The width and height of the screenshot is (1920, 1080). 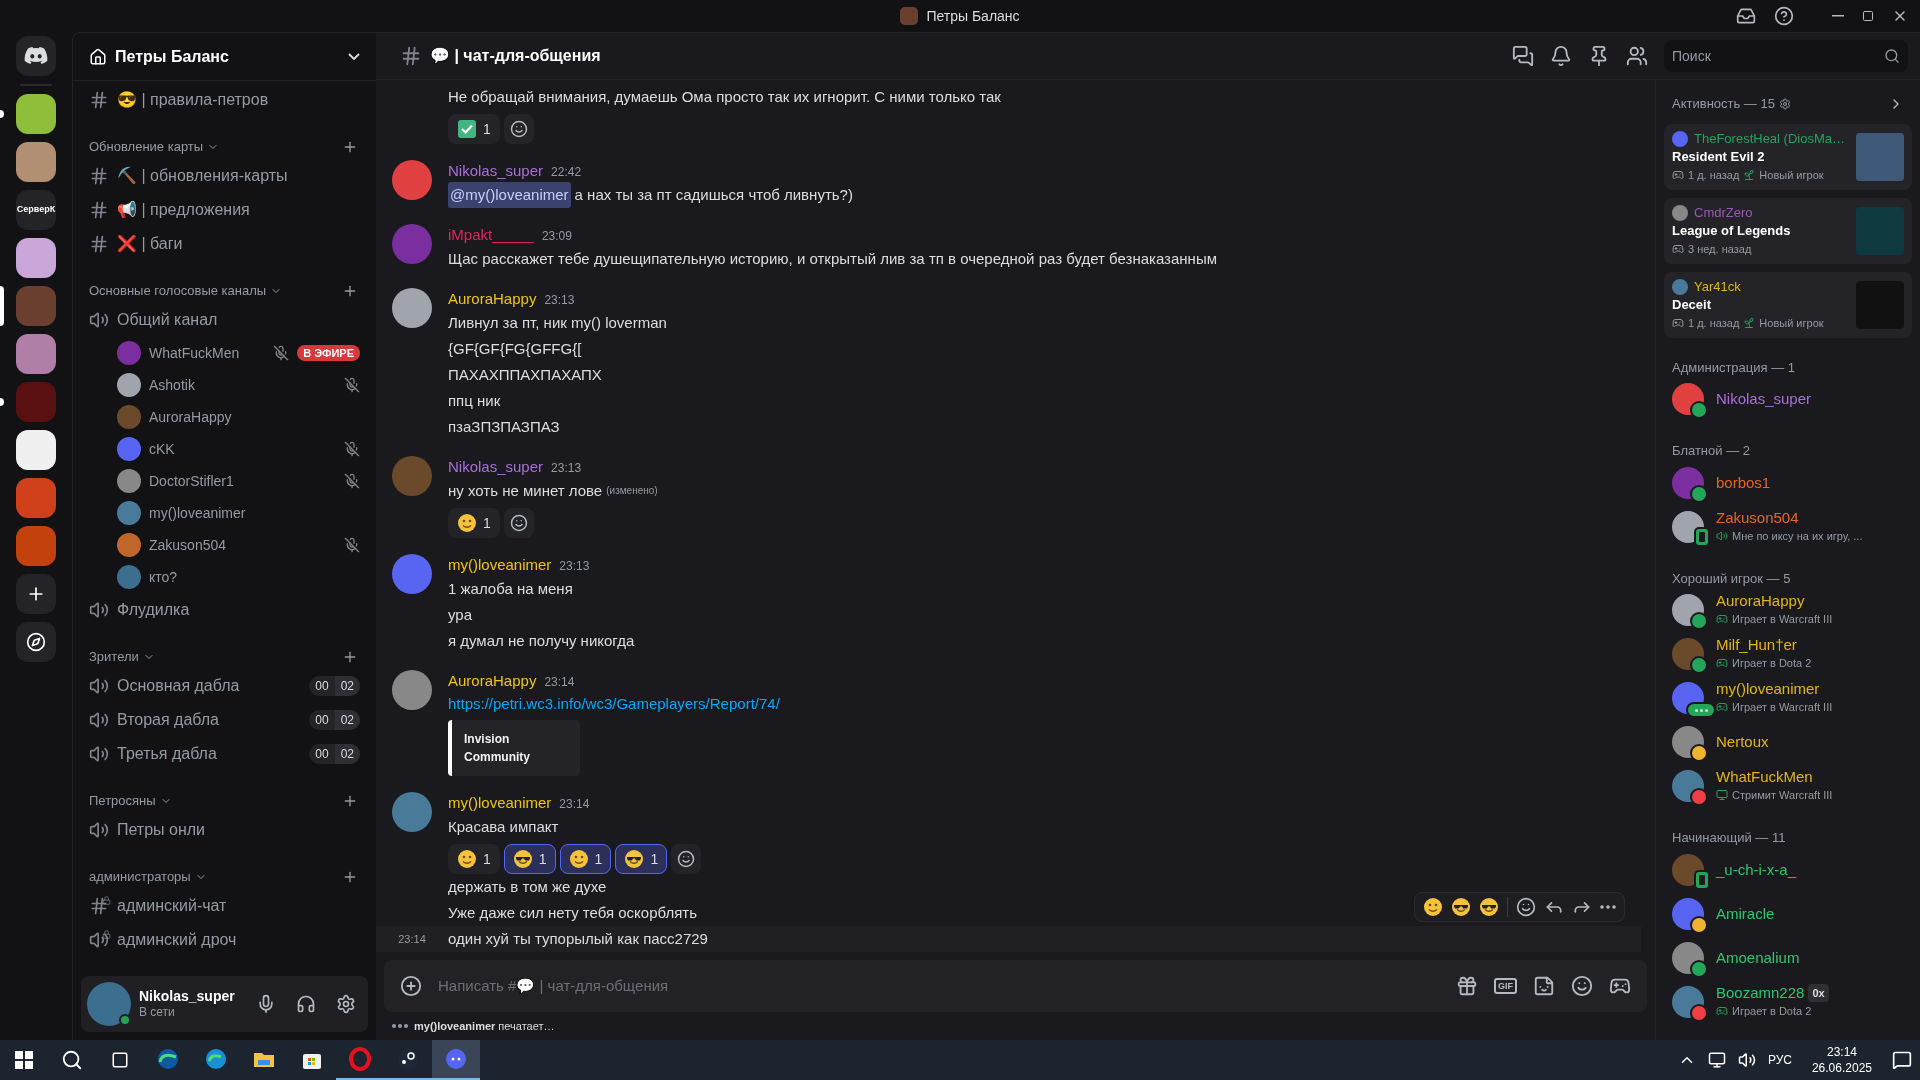 What do you see at coordinates (1561, 56) in the screenshot?
I see `bell-icon` at bounding box center [1561, 56].